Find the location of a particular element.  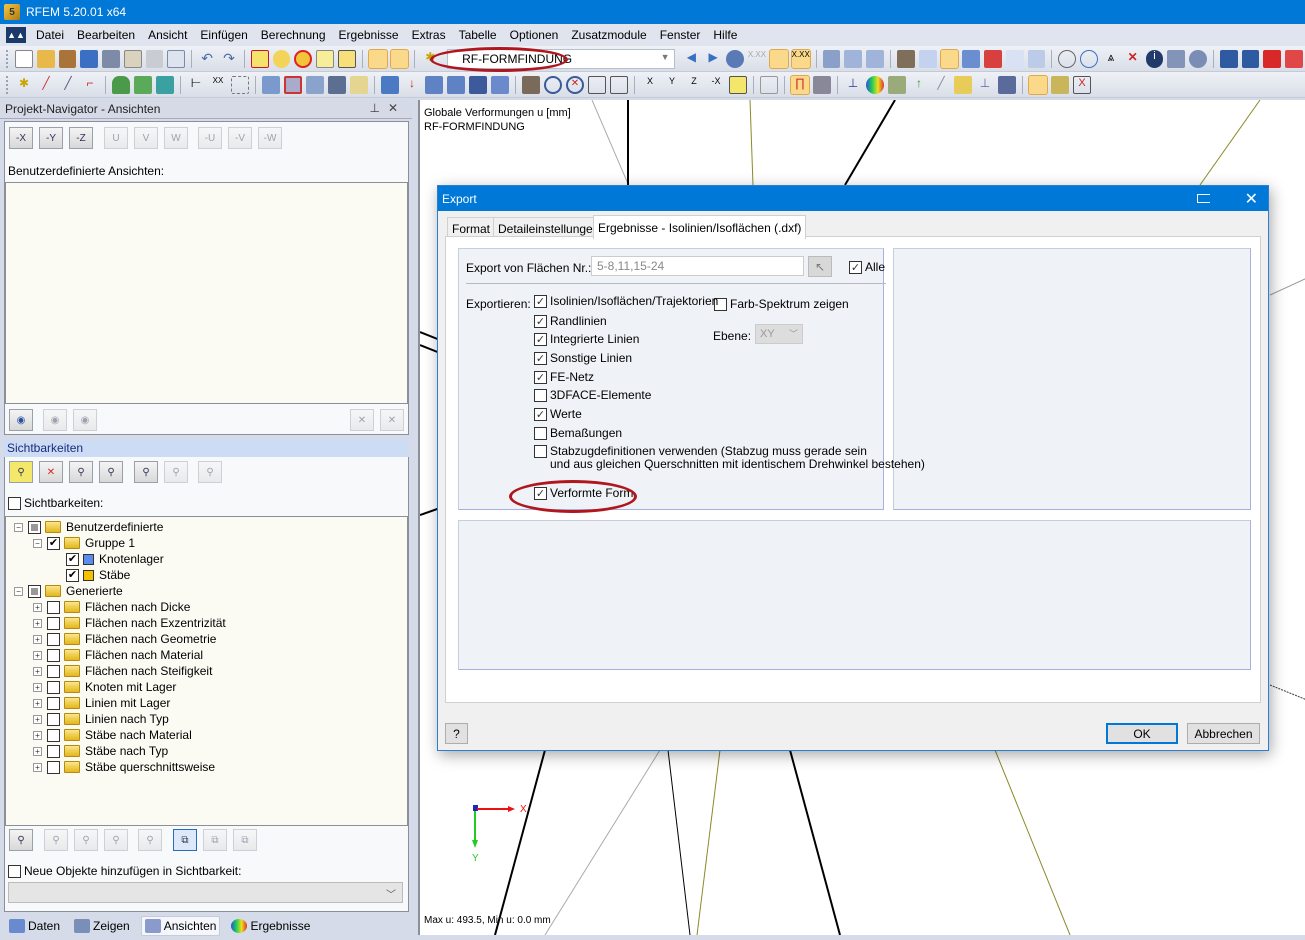

tools-icon is located at coordinates (1060, 84).